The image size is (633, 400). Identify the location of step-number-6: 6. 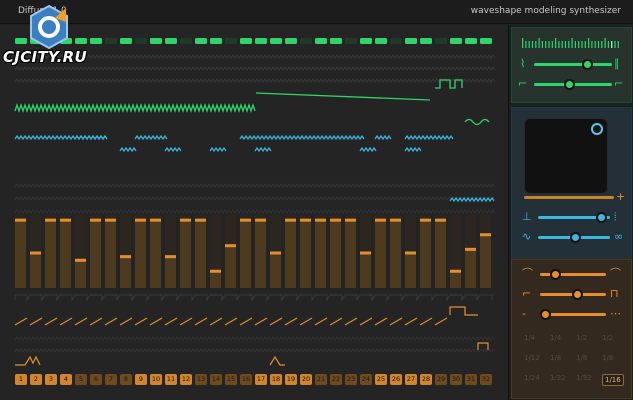
(96, 379).